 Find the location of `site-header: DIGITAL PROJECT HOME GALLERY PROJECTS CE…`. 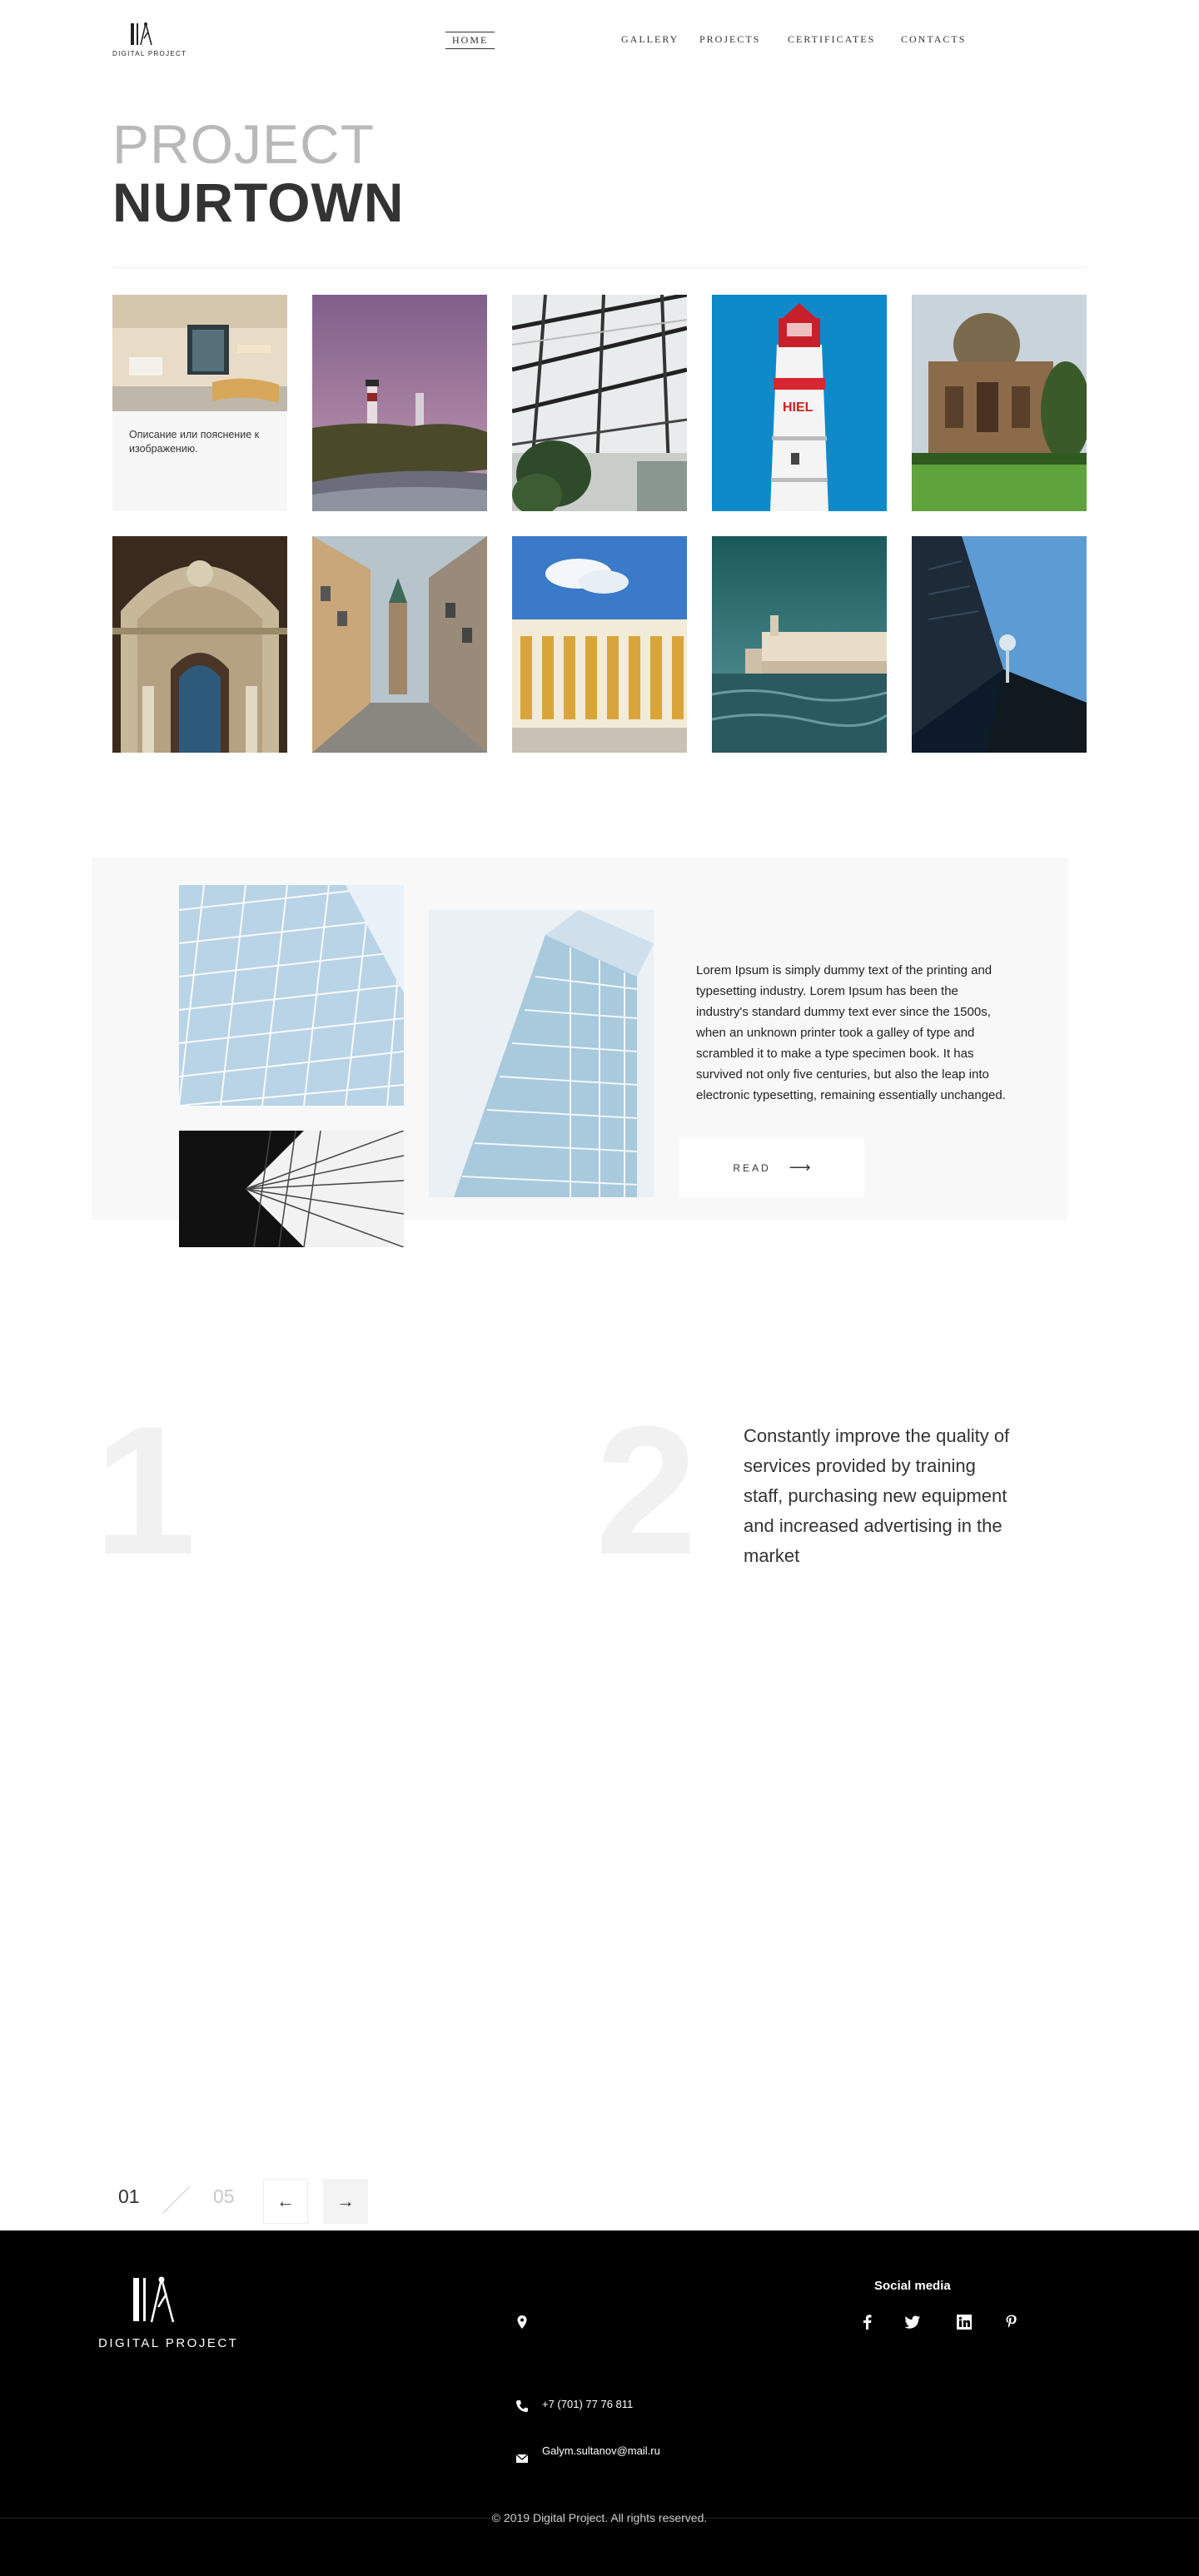

site-header: DIGITAL PROJECT HOME GALLERY PROJECTS CE… is located at coordinates (599, 41).